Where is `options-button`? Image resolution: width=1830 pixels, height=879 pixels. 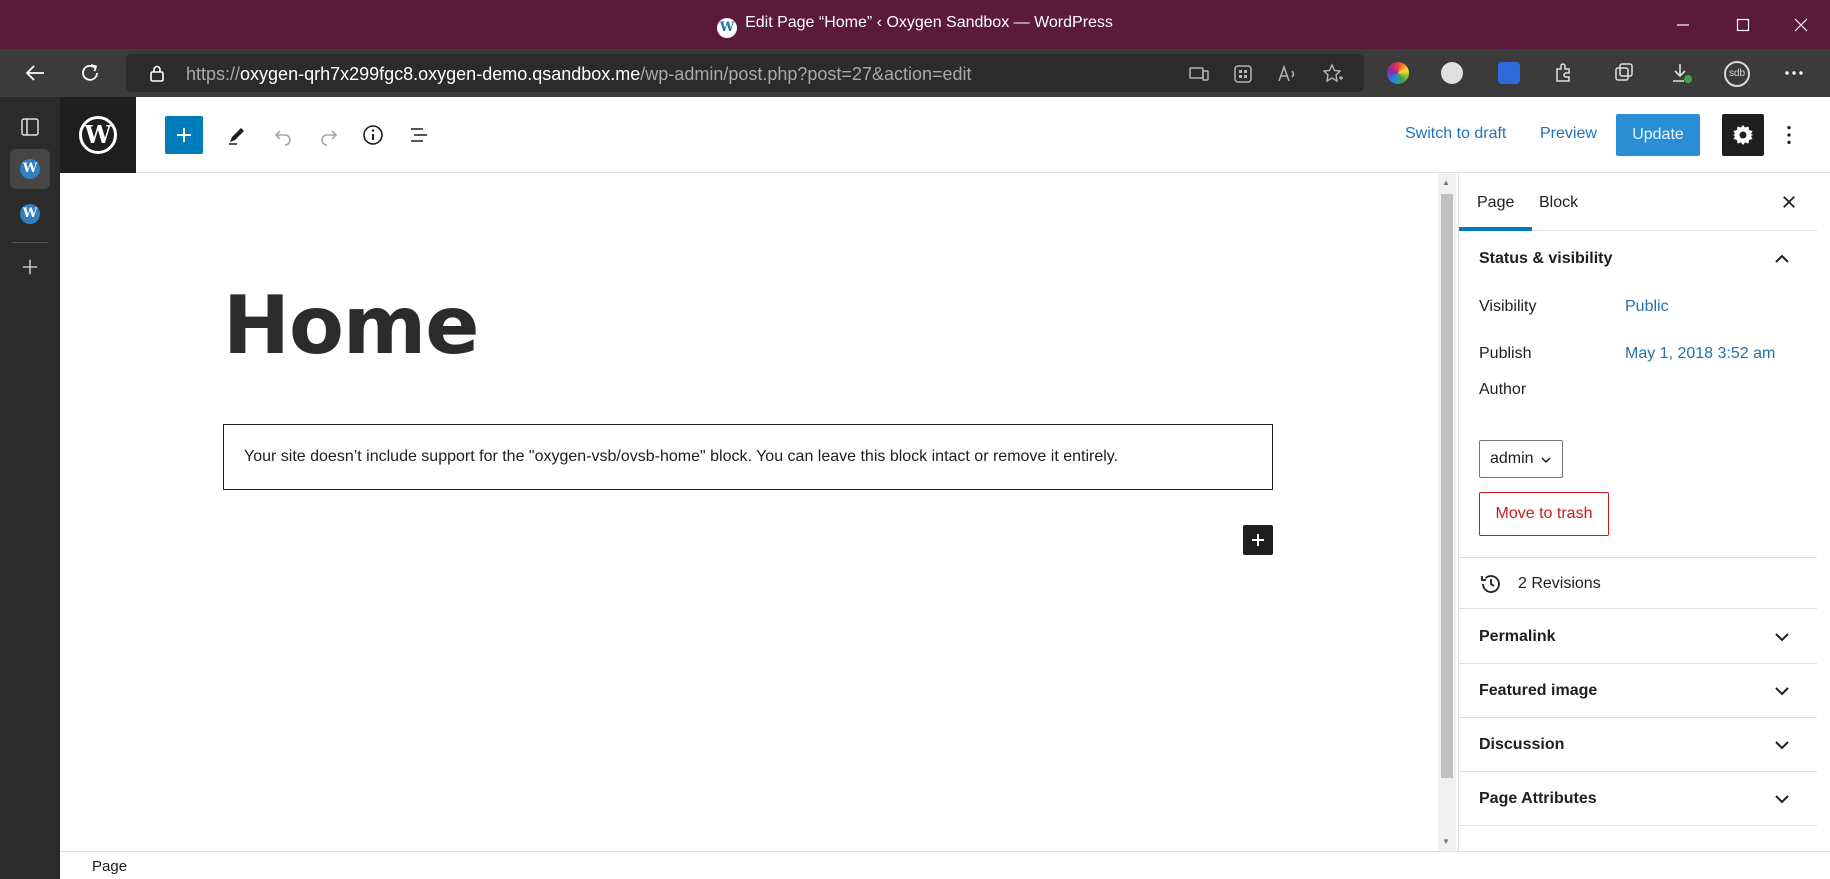 options-button is located at coordinates (1789, 135).